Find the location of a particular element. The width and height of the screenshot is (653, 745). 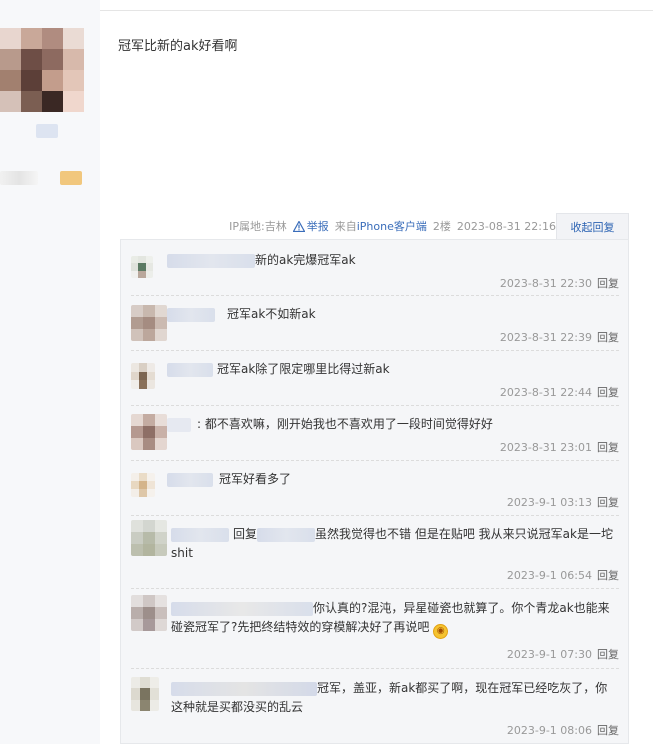

reply-time: 2023-8-31 22:44 is located at coordinates (545, 392).